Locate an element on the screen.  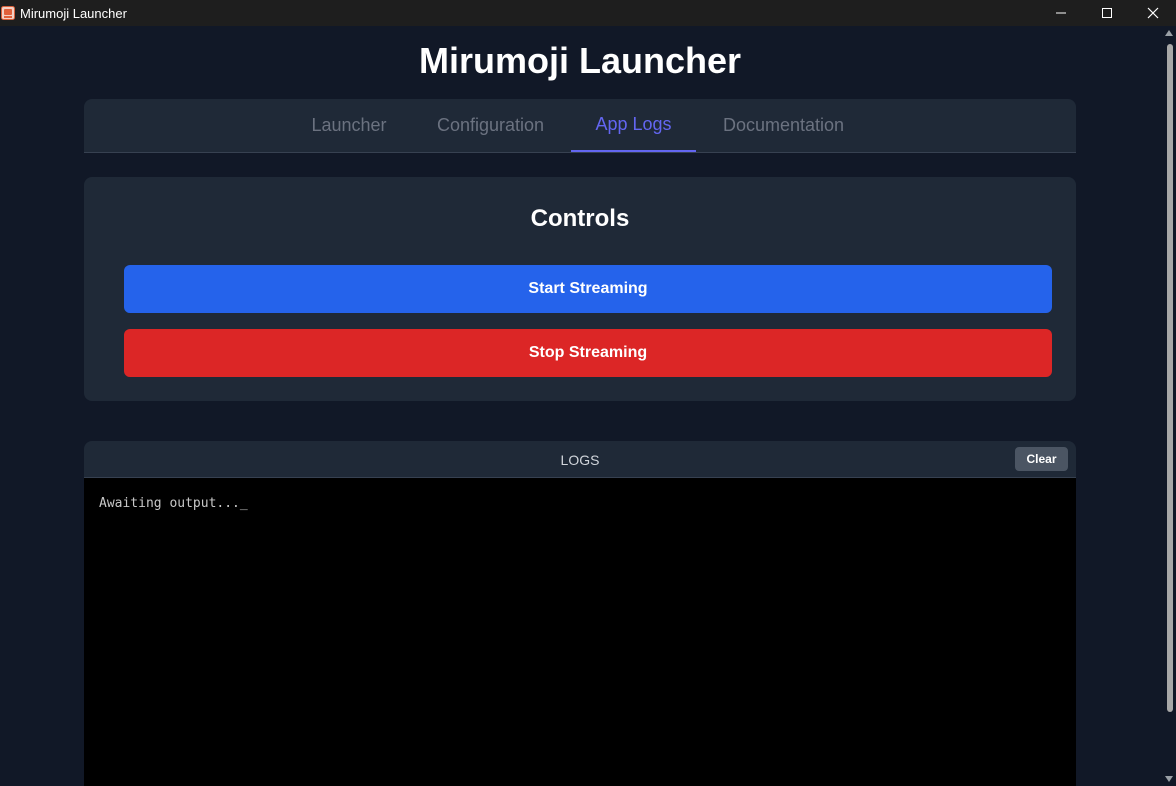
logs-header: LOGS Clear is located at coordinates (580, 459).